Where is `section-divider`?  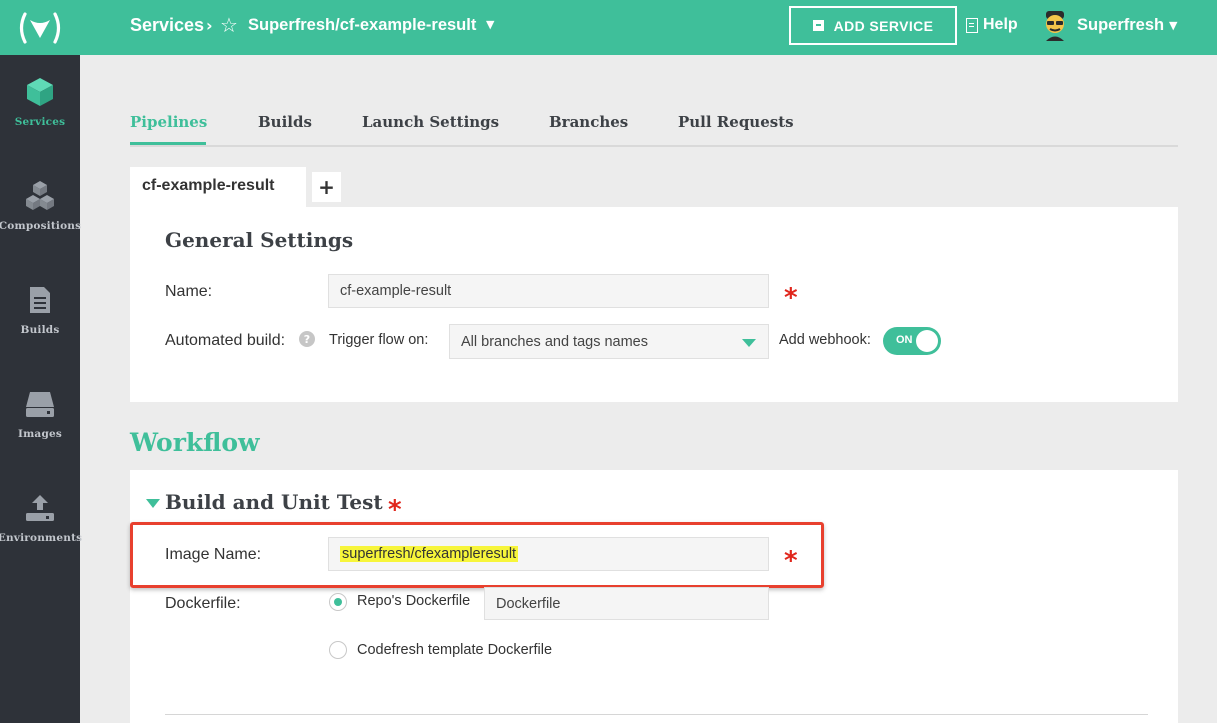
section-divider is located at coordinates (656, 714).